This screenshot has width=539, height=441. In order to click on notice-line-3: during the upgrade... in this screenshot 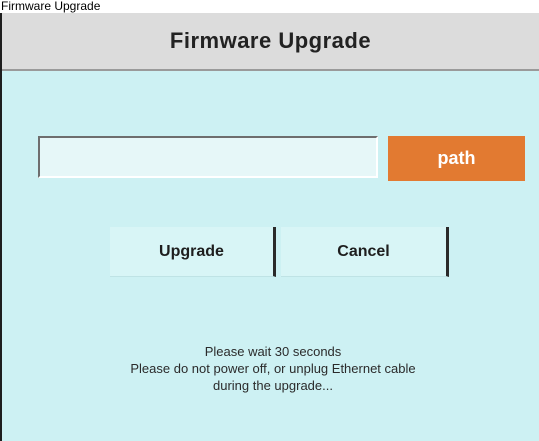, I will do `click(273, 385)`.